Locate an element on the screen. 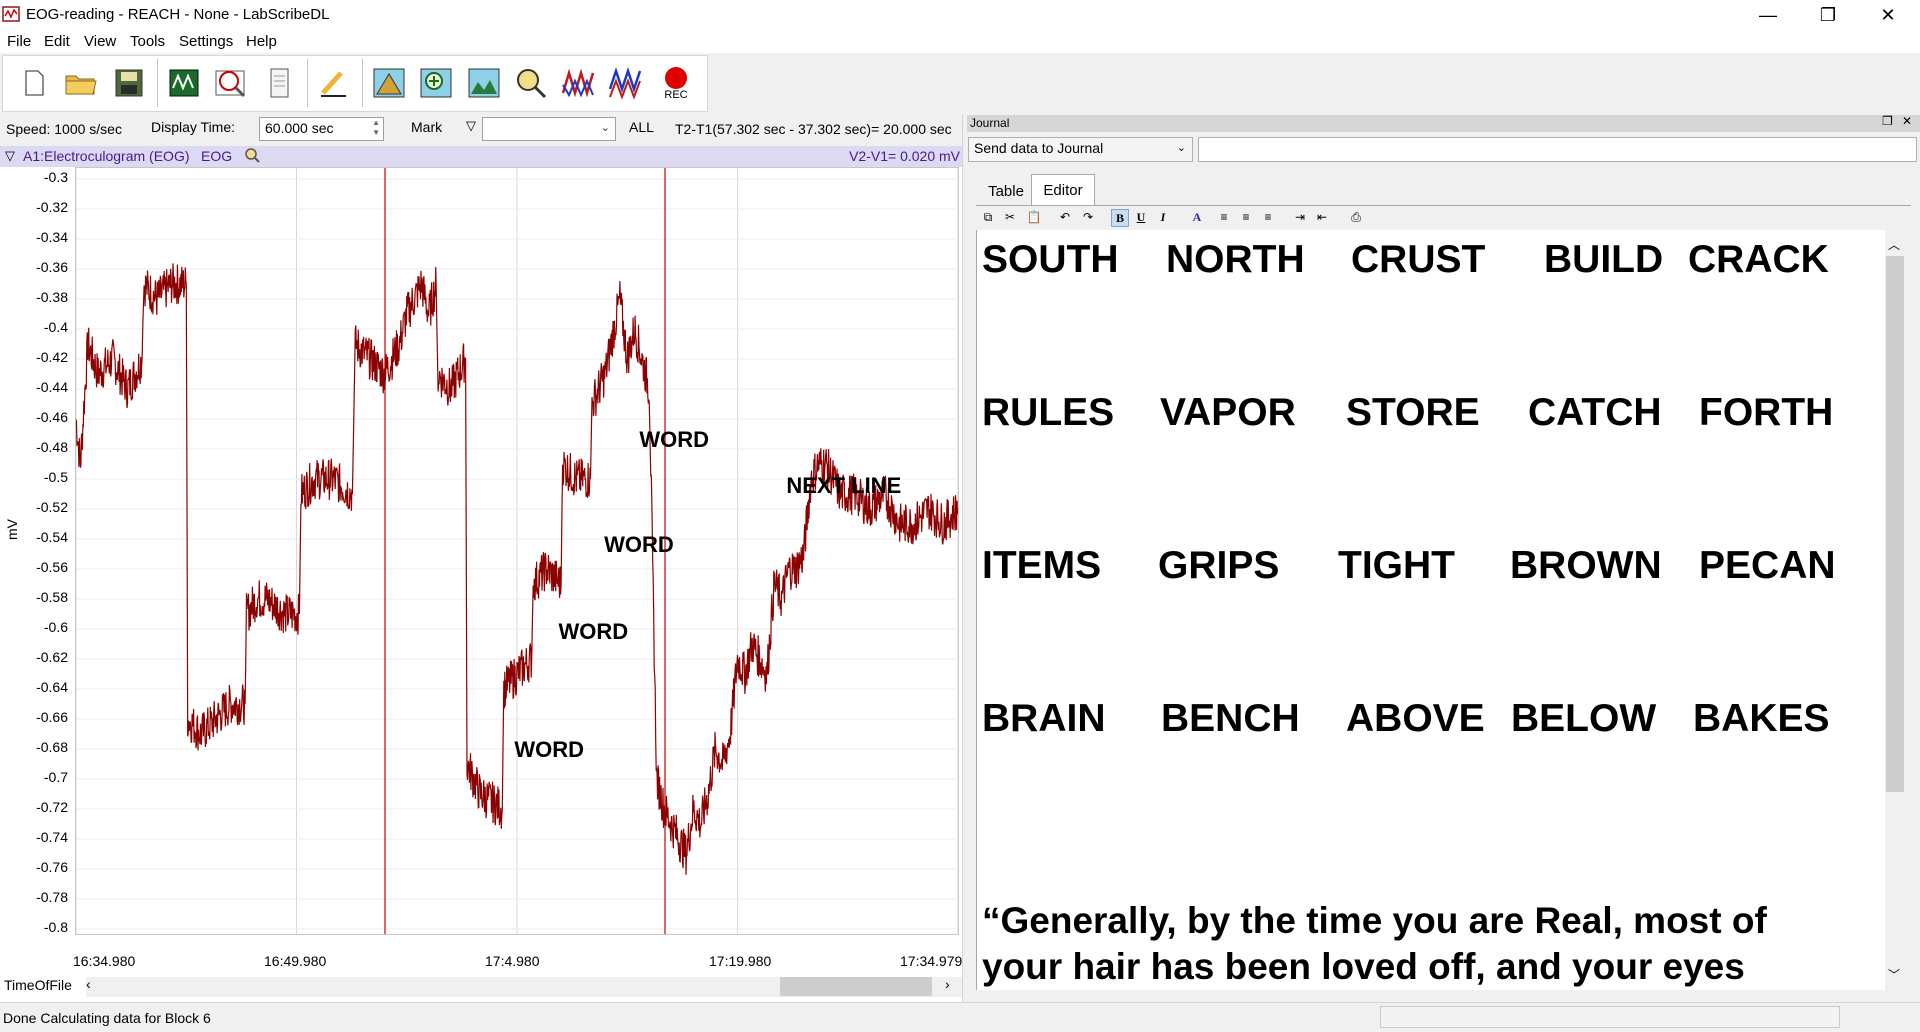  menu-tools: Tools is located at coordinates (147, 41).